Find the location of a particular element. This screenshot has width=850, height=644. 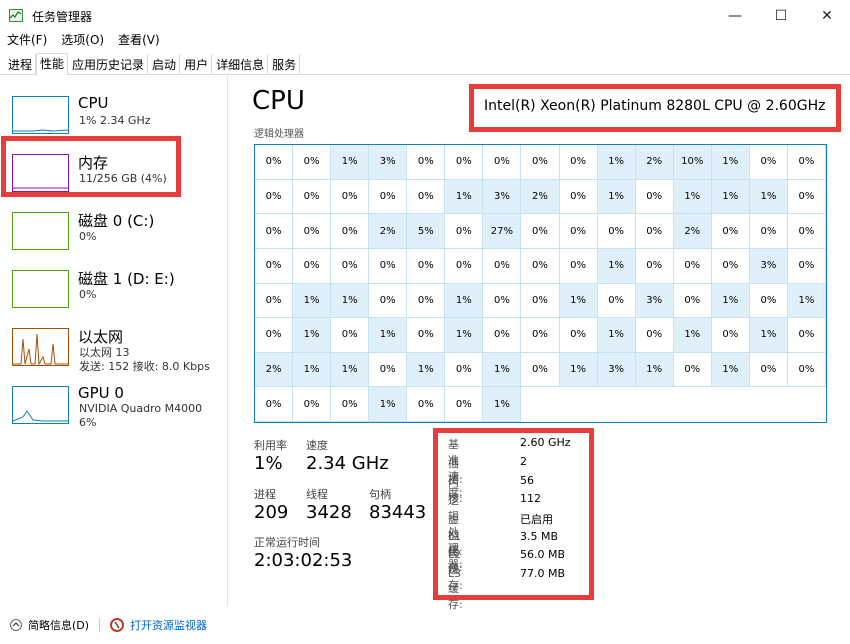

ethernet-mini-graph is located at coordinates (40, 347).